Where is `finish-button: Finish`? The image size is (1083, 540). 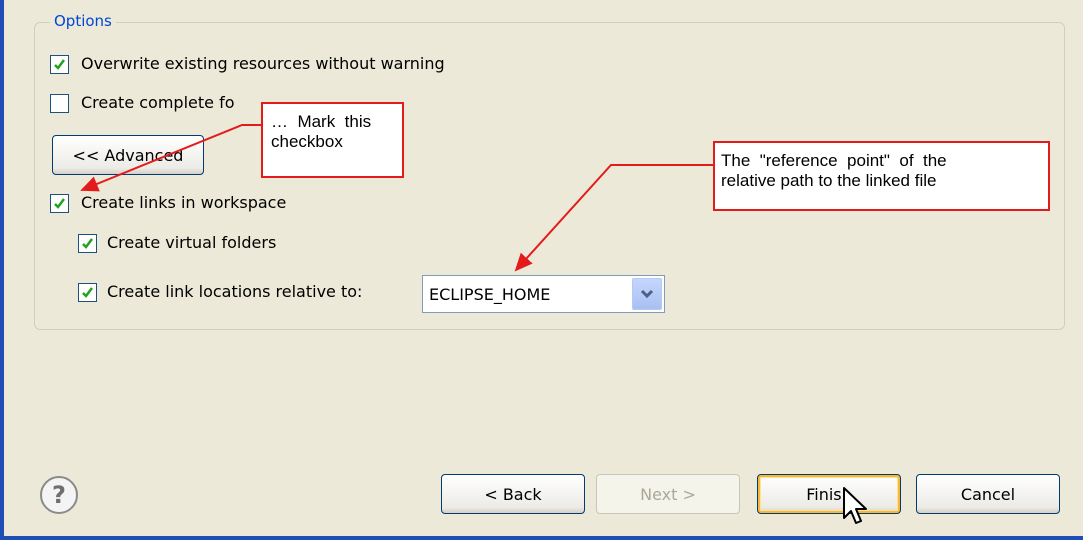 finish-button: Finish is located at coordinates (829, 494).